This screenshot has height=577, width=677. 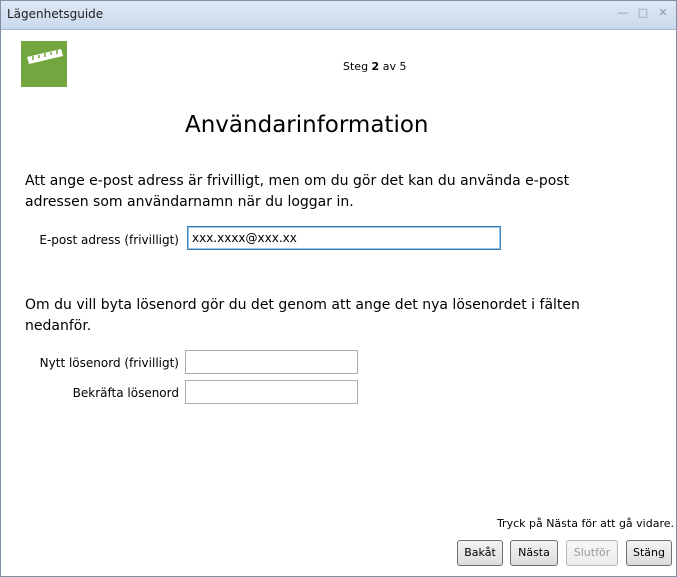 I want to click on close-icon: ✕, so click(x=663, y=13).